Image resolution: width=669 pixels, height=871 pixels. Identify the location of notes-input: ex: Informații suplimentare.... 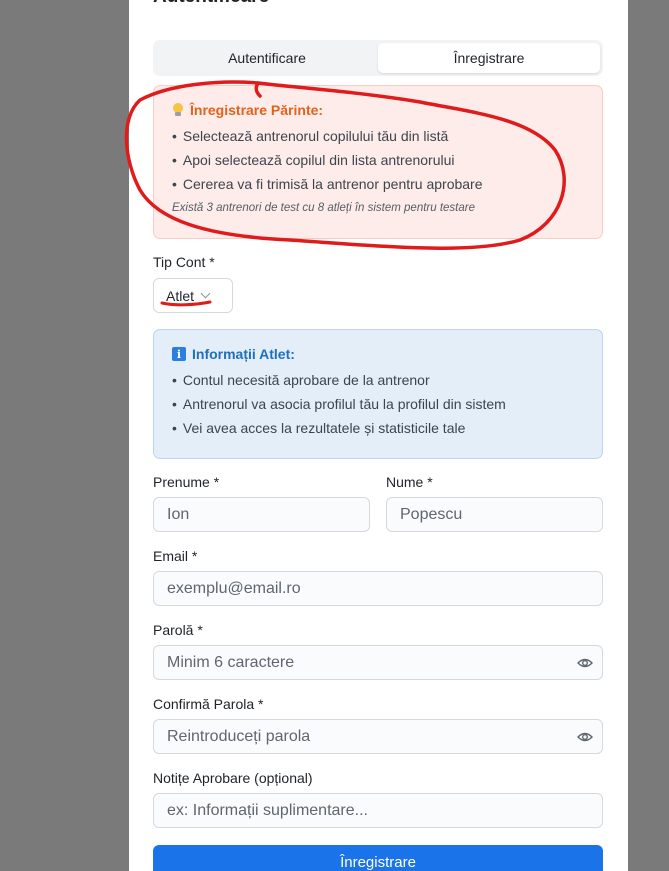
(378, 810).